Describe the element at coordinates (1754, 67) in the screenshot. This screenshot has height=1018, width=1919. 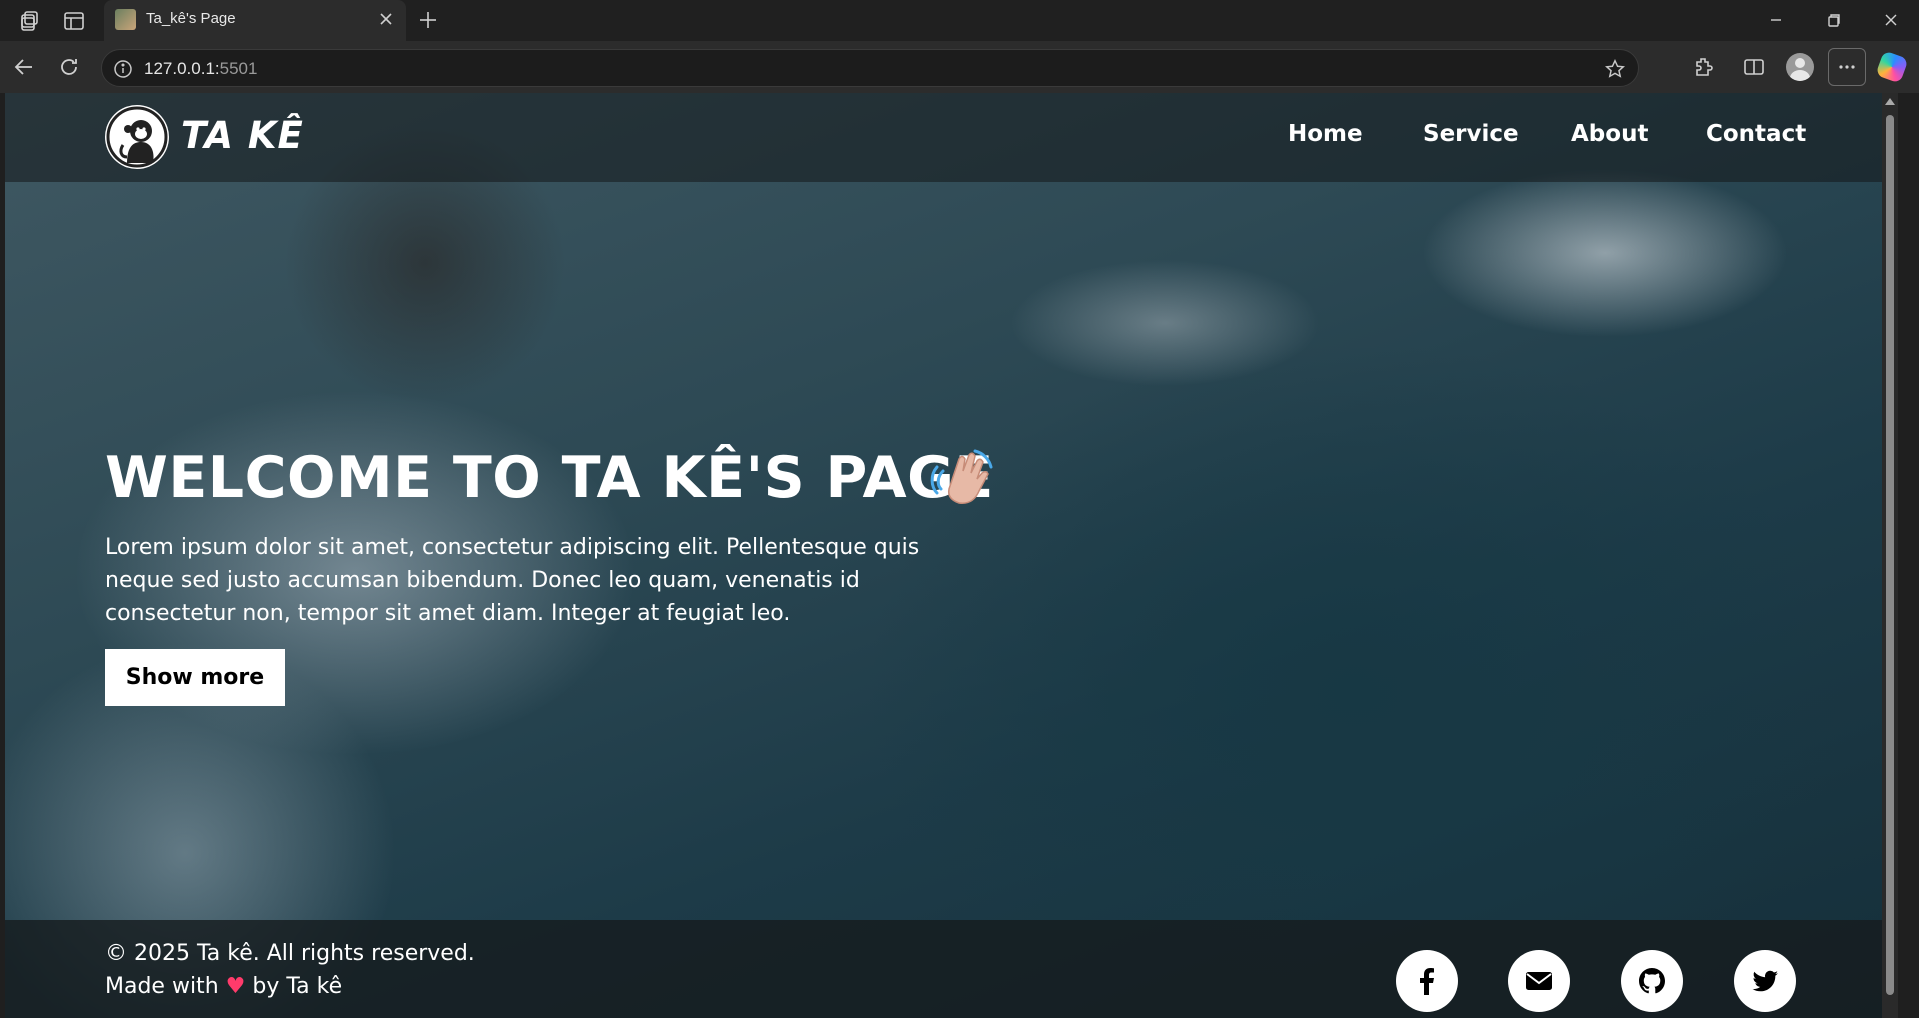
I see `split-screen-icon` at that location.